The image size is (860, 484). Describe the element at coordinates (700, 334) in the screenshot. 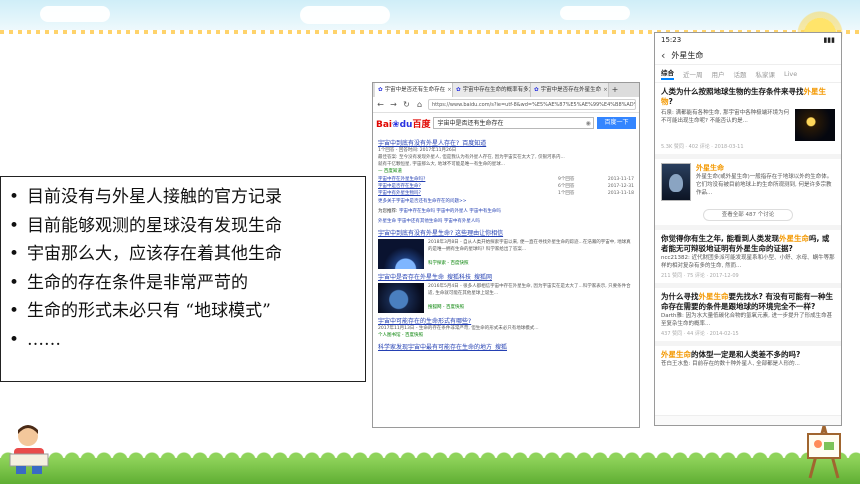

I see `card-meta: 437 赞同 · 44 评论 · 2014-02-15` at that location.